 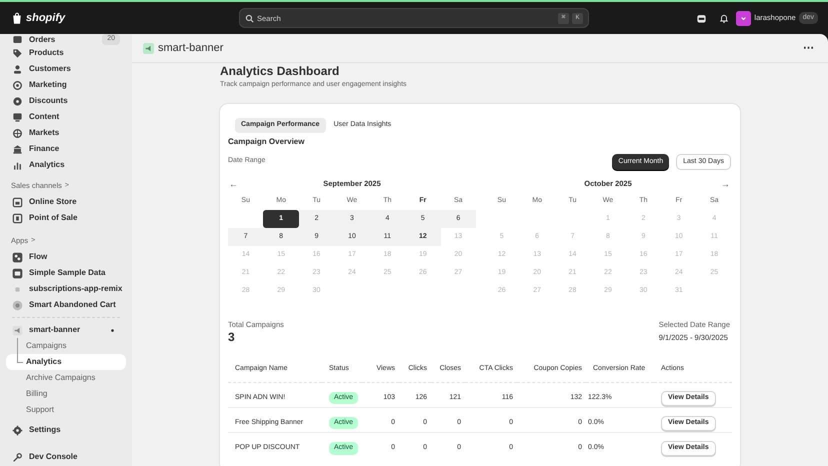 What do you see at coordinates (47, 165) in the screenshot?
I see `sidebar-item: Analytics` at bounding box center [47, 165].